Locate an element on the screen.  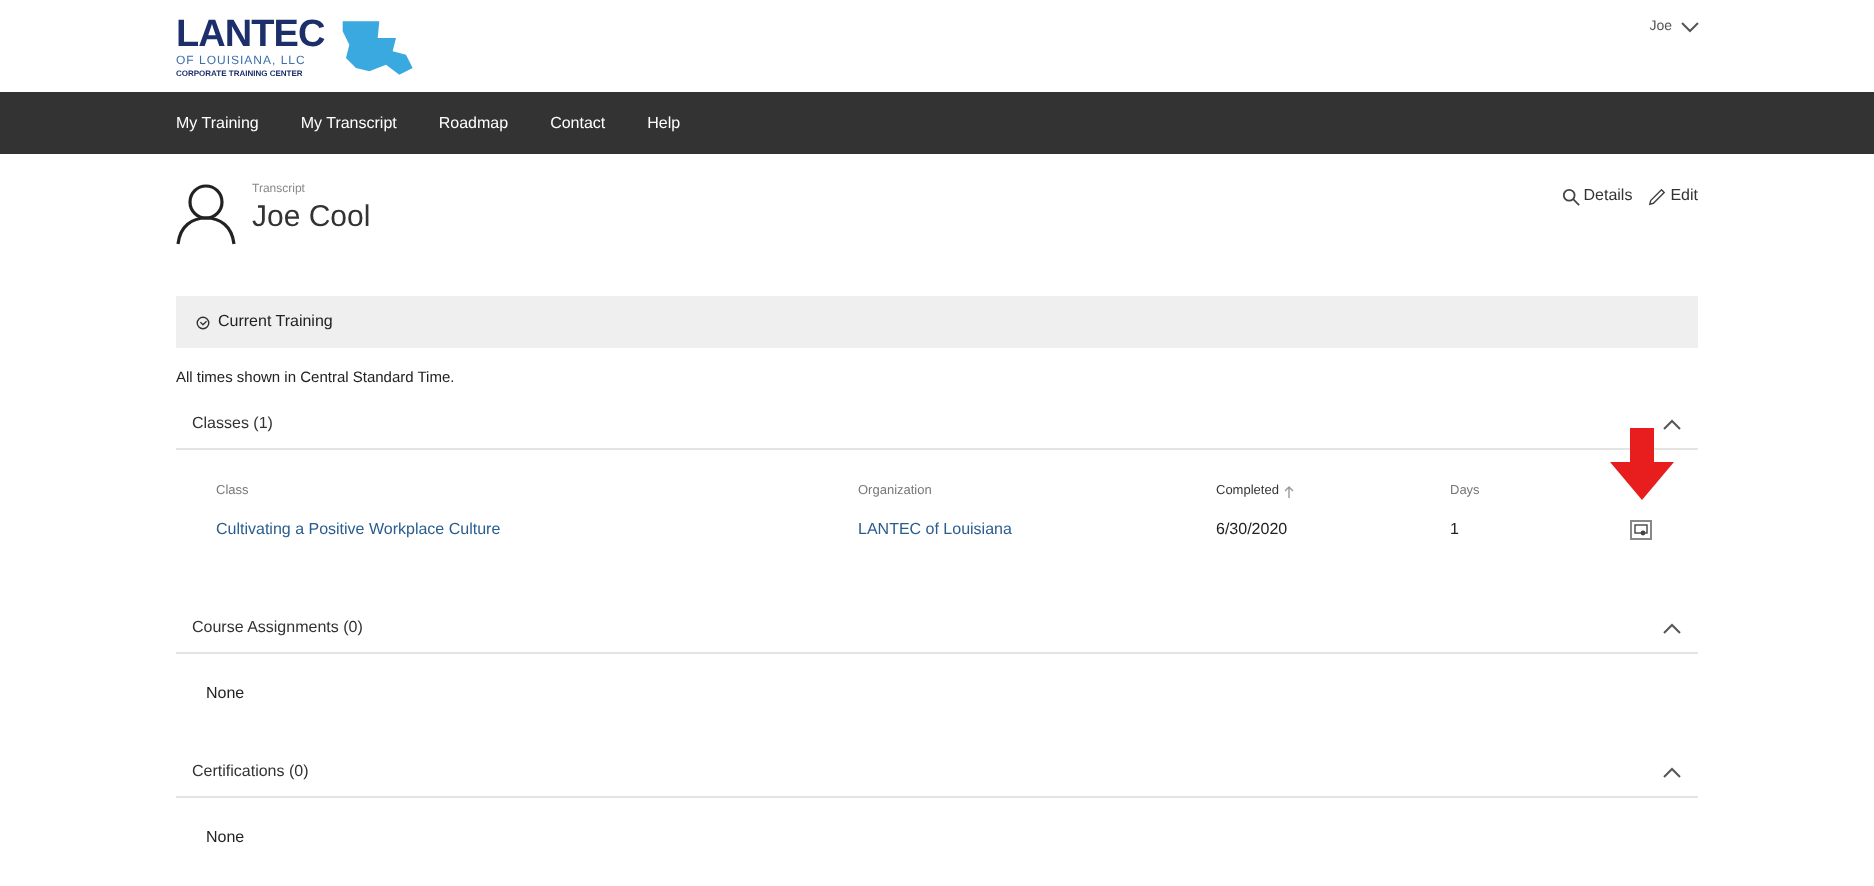
certificate-button is located at coordinates (1641, 530).